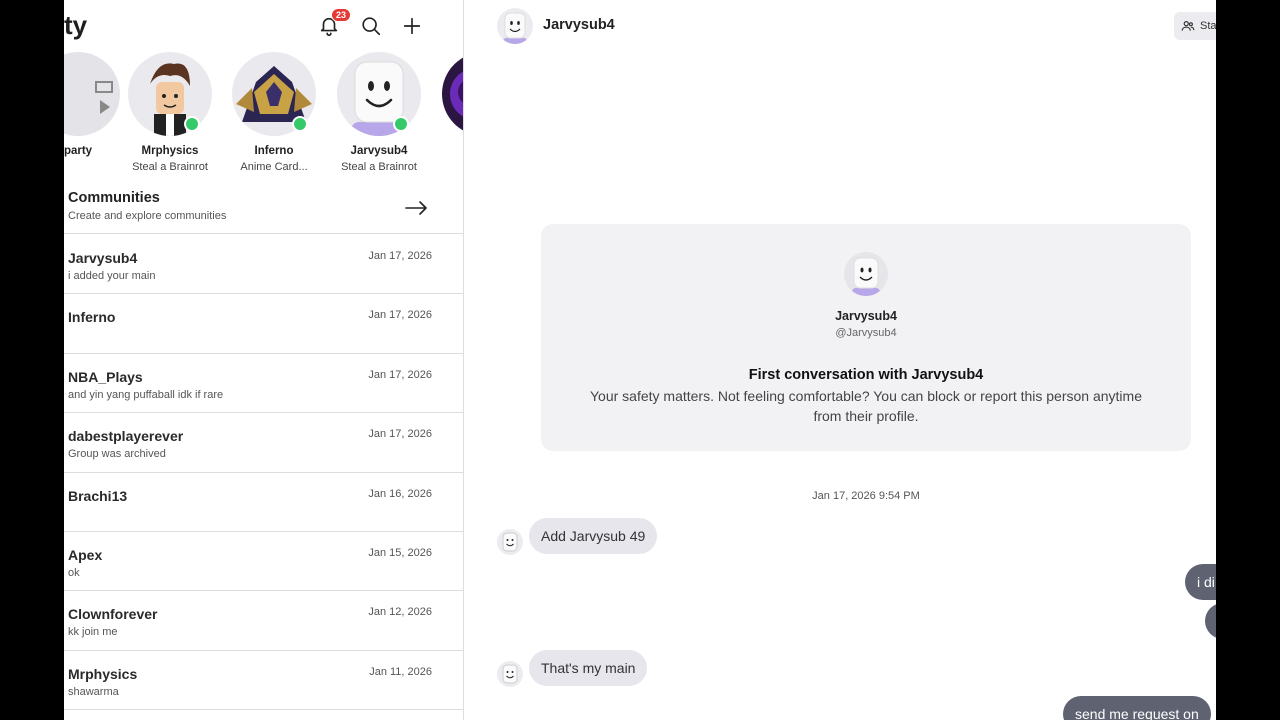 Image resolution: width=1280 pixels, height=720 pixels. I want to click on status-button: Sta, so click(1195, 26).